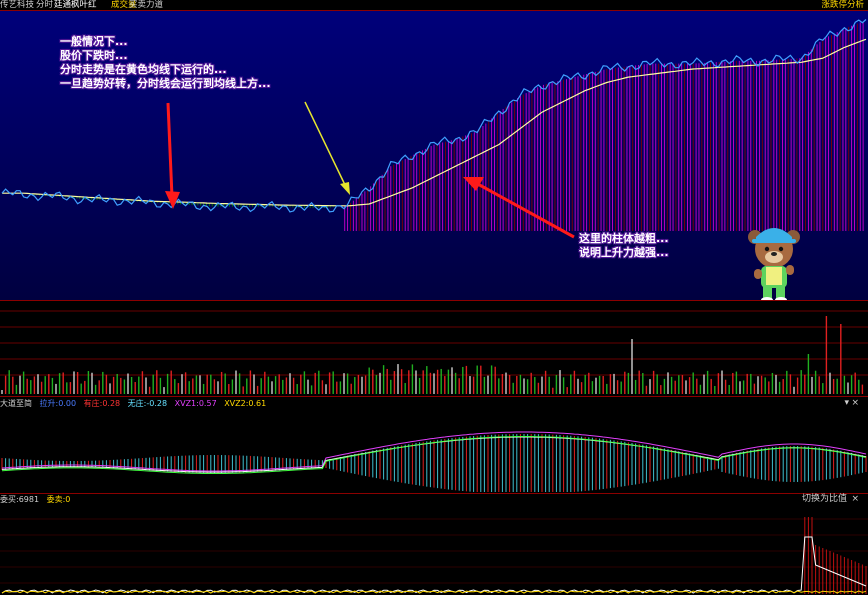 Image resolution: width=868 pixels, height=595 pixels. What do you see at coordinates (842, 5) in the screenshot?
I see `limit-analysis-button: 涨跌停分析` at bounding box center [842, 5].